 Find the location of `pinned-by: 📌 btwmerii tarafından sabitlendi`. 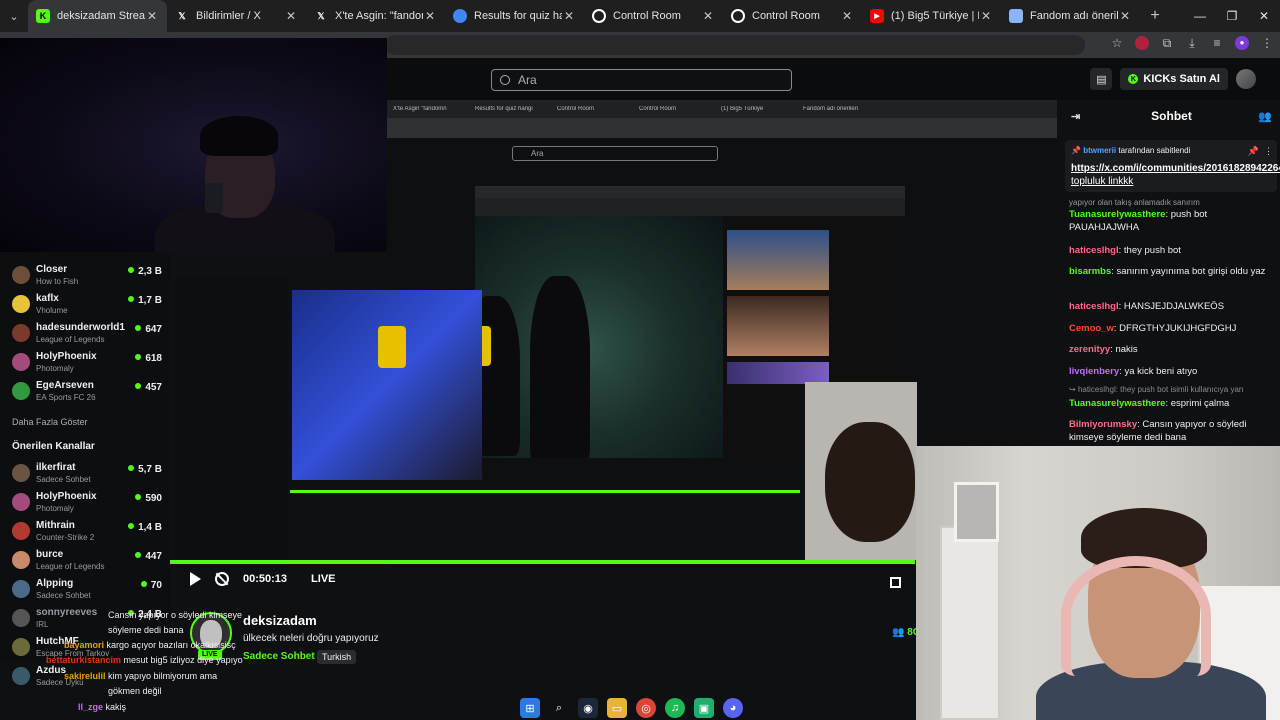

pinned-by: 📌 btwmerii tarafından sabitlendi is located at coordinates (1171, 150).